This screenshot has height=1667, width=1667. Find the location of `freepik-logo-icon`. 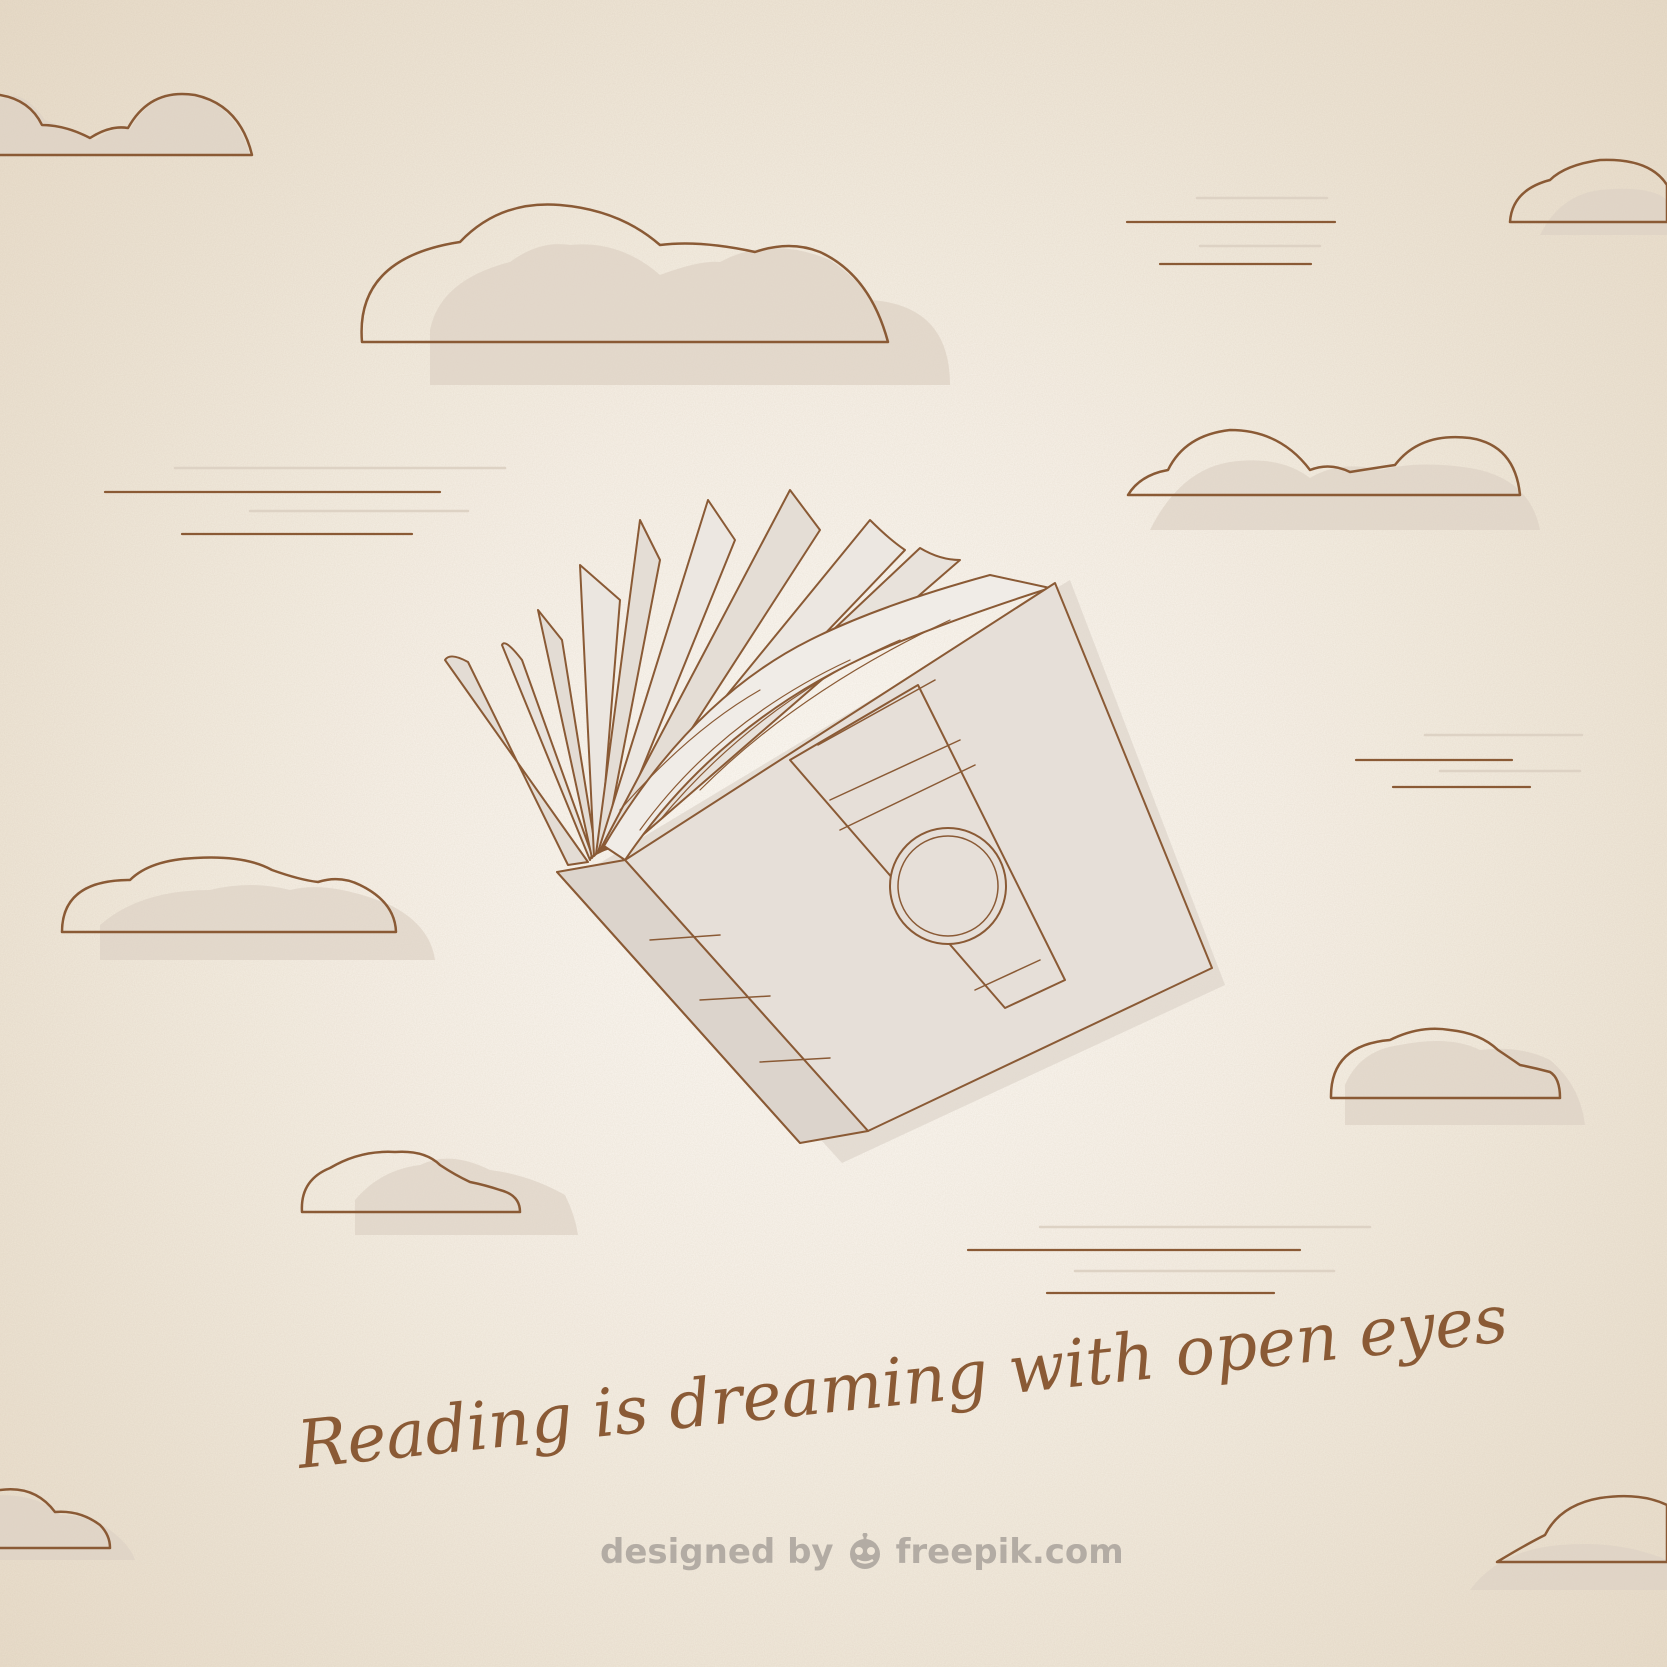

freepik-logo-icon is located at coordinates (864, 1551).